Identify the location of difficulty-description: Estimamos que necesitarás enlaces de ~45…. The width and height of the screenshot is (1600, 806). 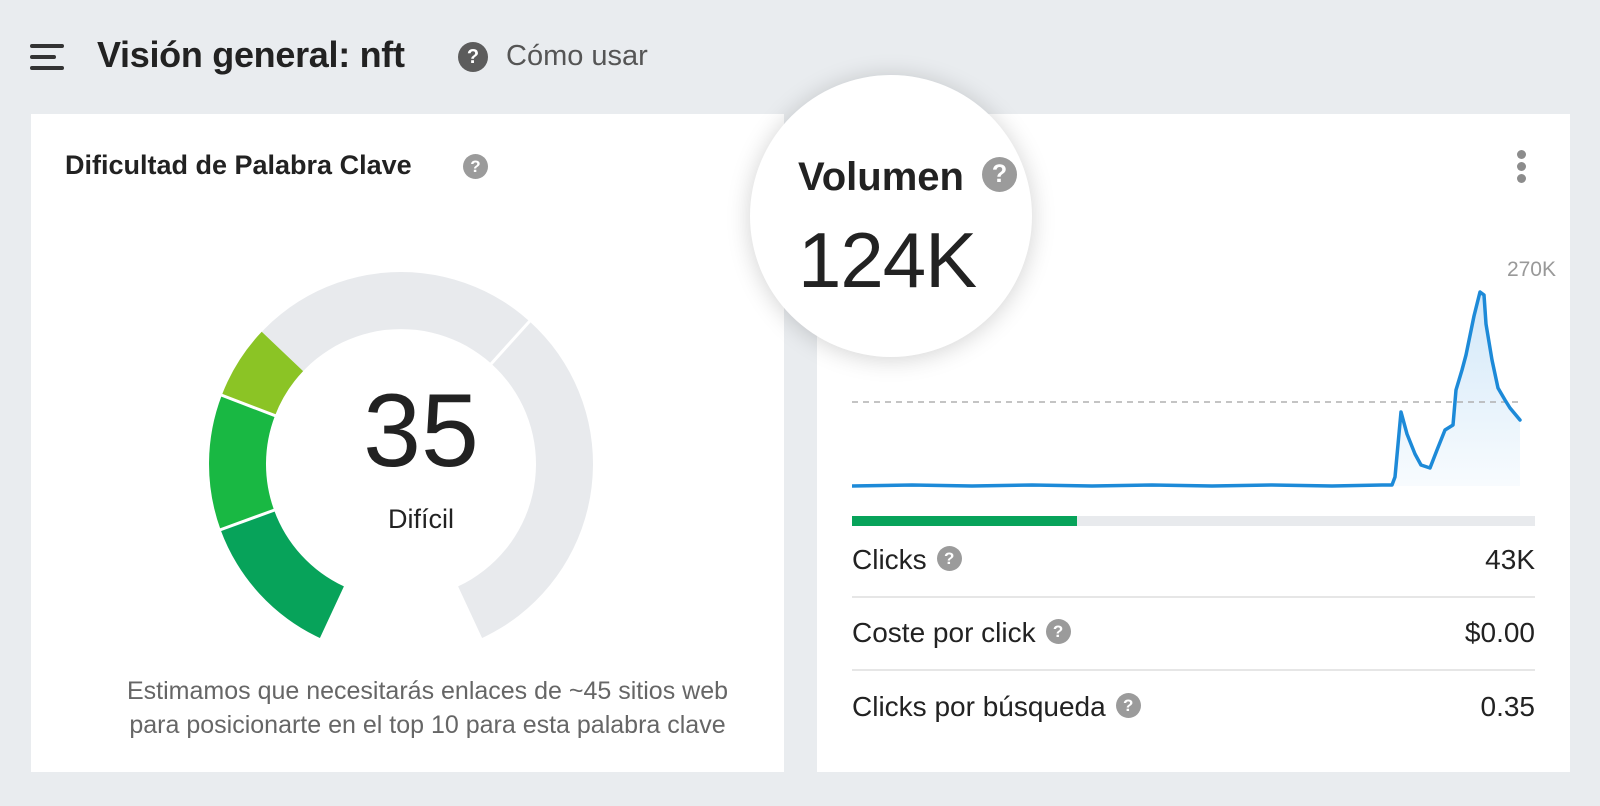
(427, 708).